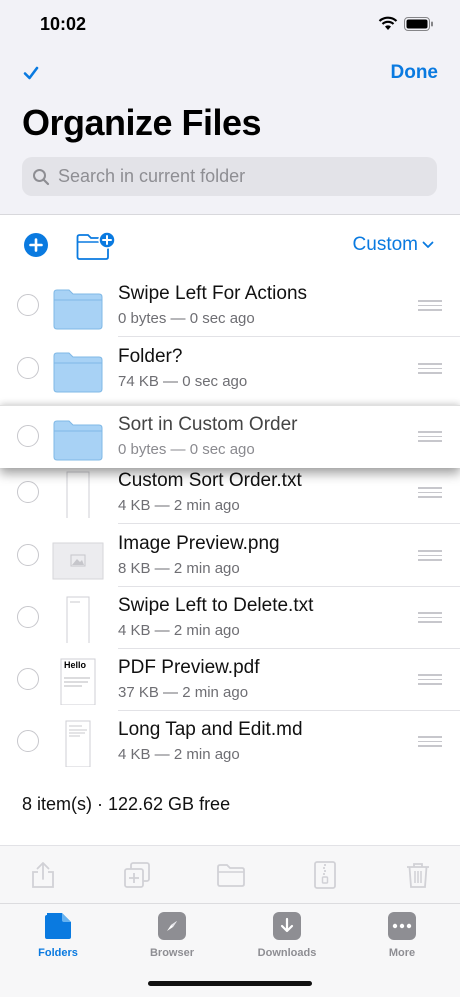  I want to click on file-row-dragging: Sort in Custom Order 0 bytes — 0 sec ago, so click(230, 436).